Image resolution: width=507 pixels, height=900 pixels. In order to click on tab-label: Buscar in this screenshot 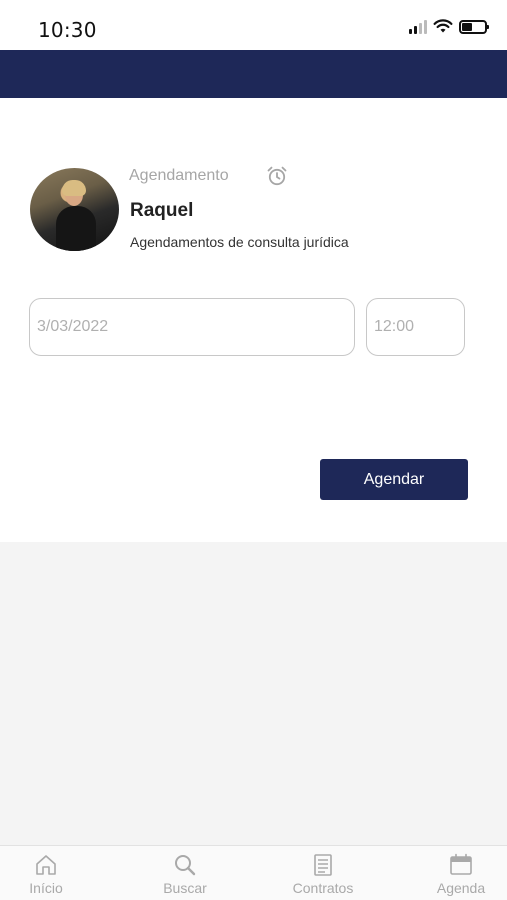, I will do `click(185, 888)`.